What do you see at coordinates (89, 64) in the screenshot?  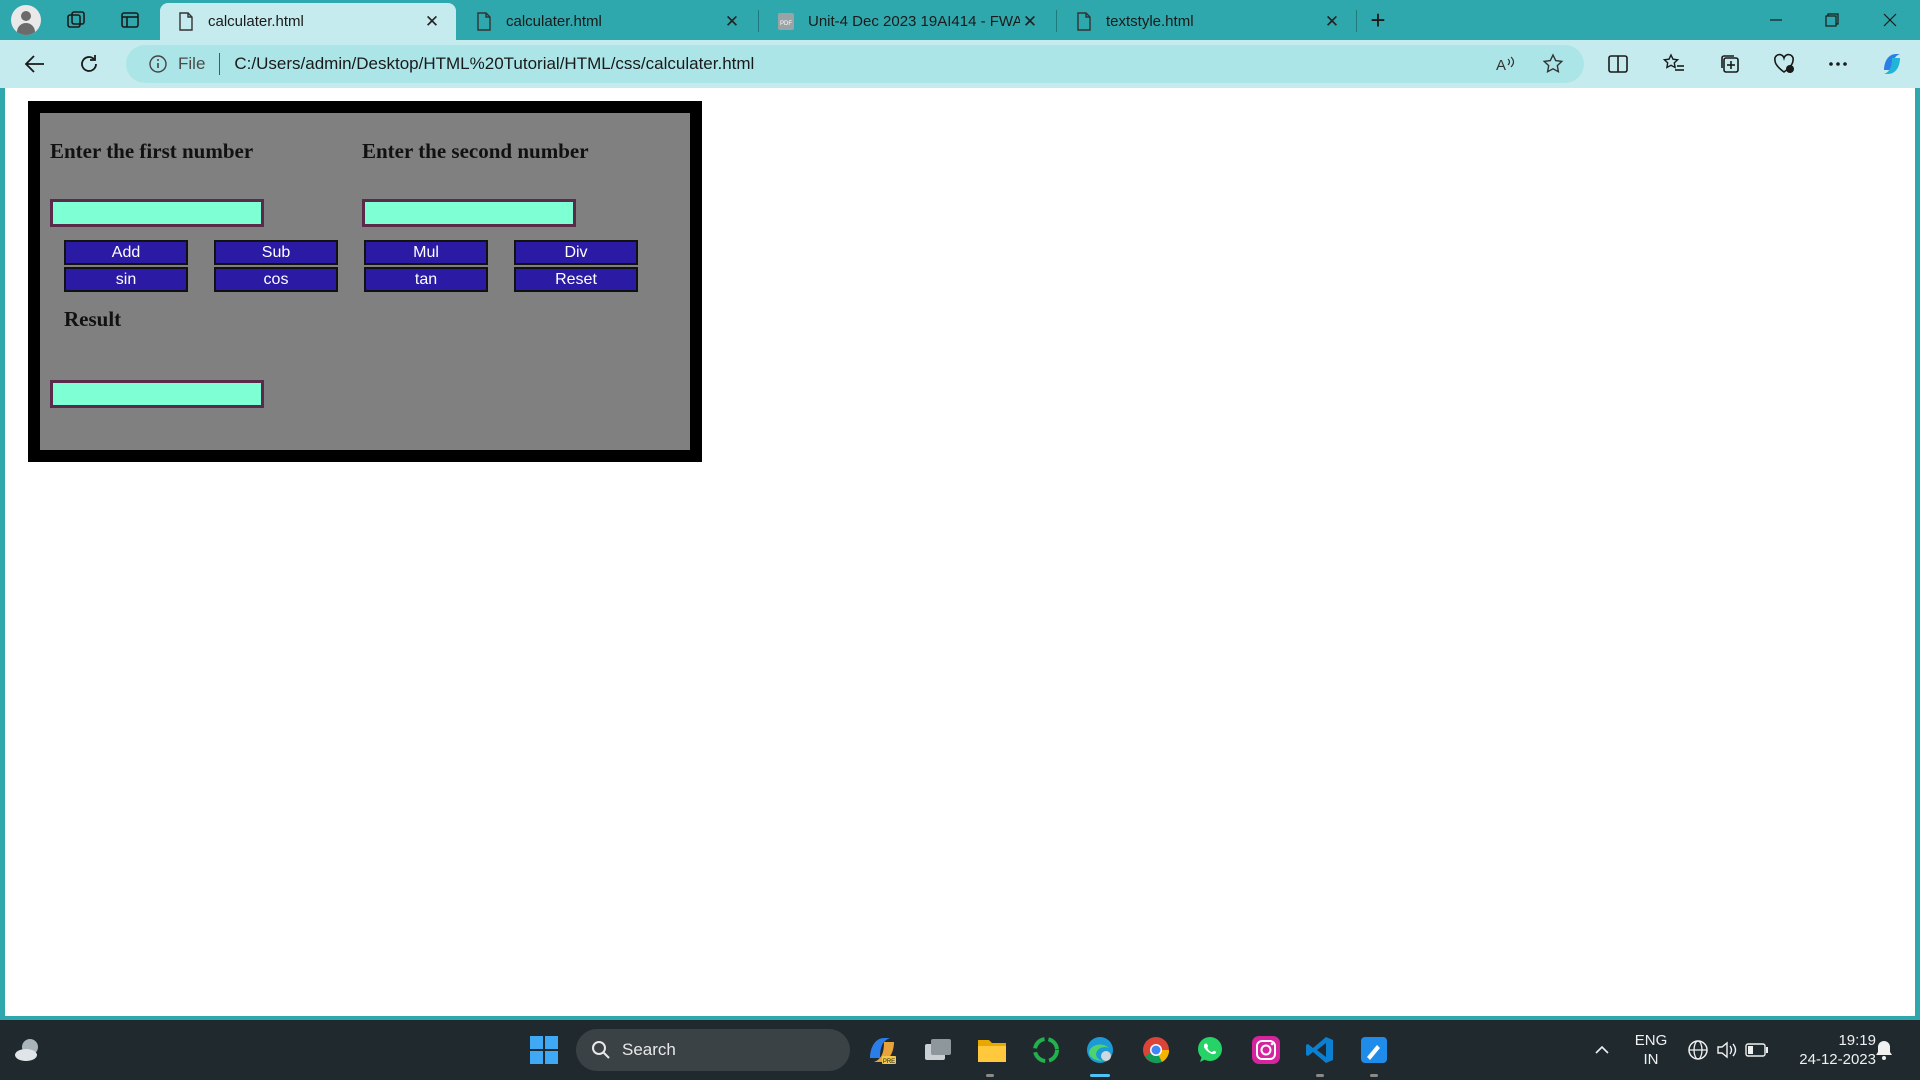 I see `refresh-button` at bounding box center [89, 64].